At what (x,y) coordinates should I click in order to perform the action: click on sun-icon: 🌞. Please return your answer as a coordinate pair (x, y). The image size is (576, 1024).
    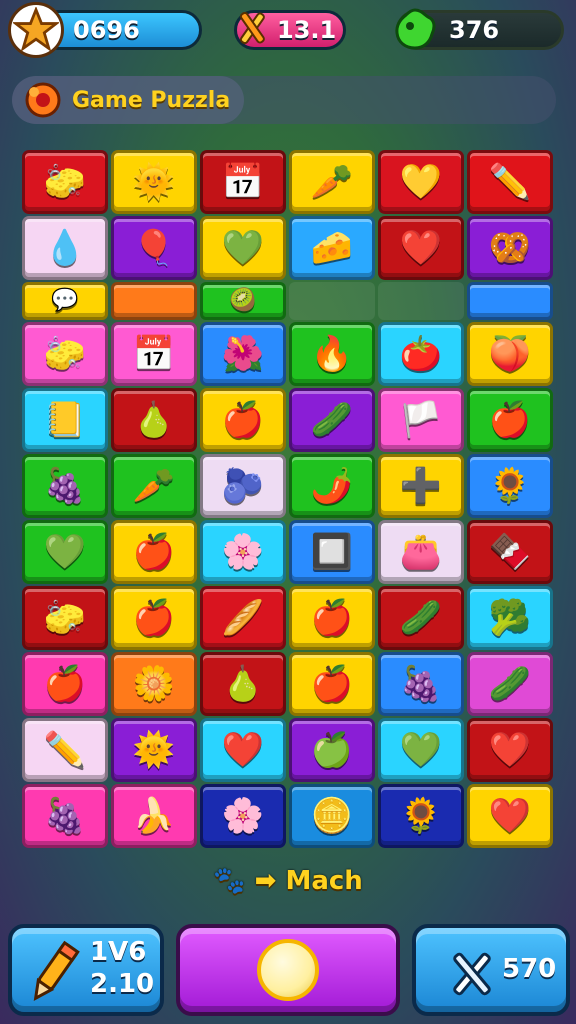
    Looking at the image, I should click on (154, 182).